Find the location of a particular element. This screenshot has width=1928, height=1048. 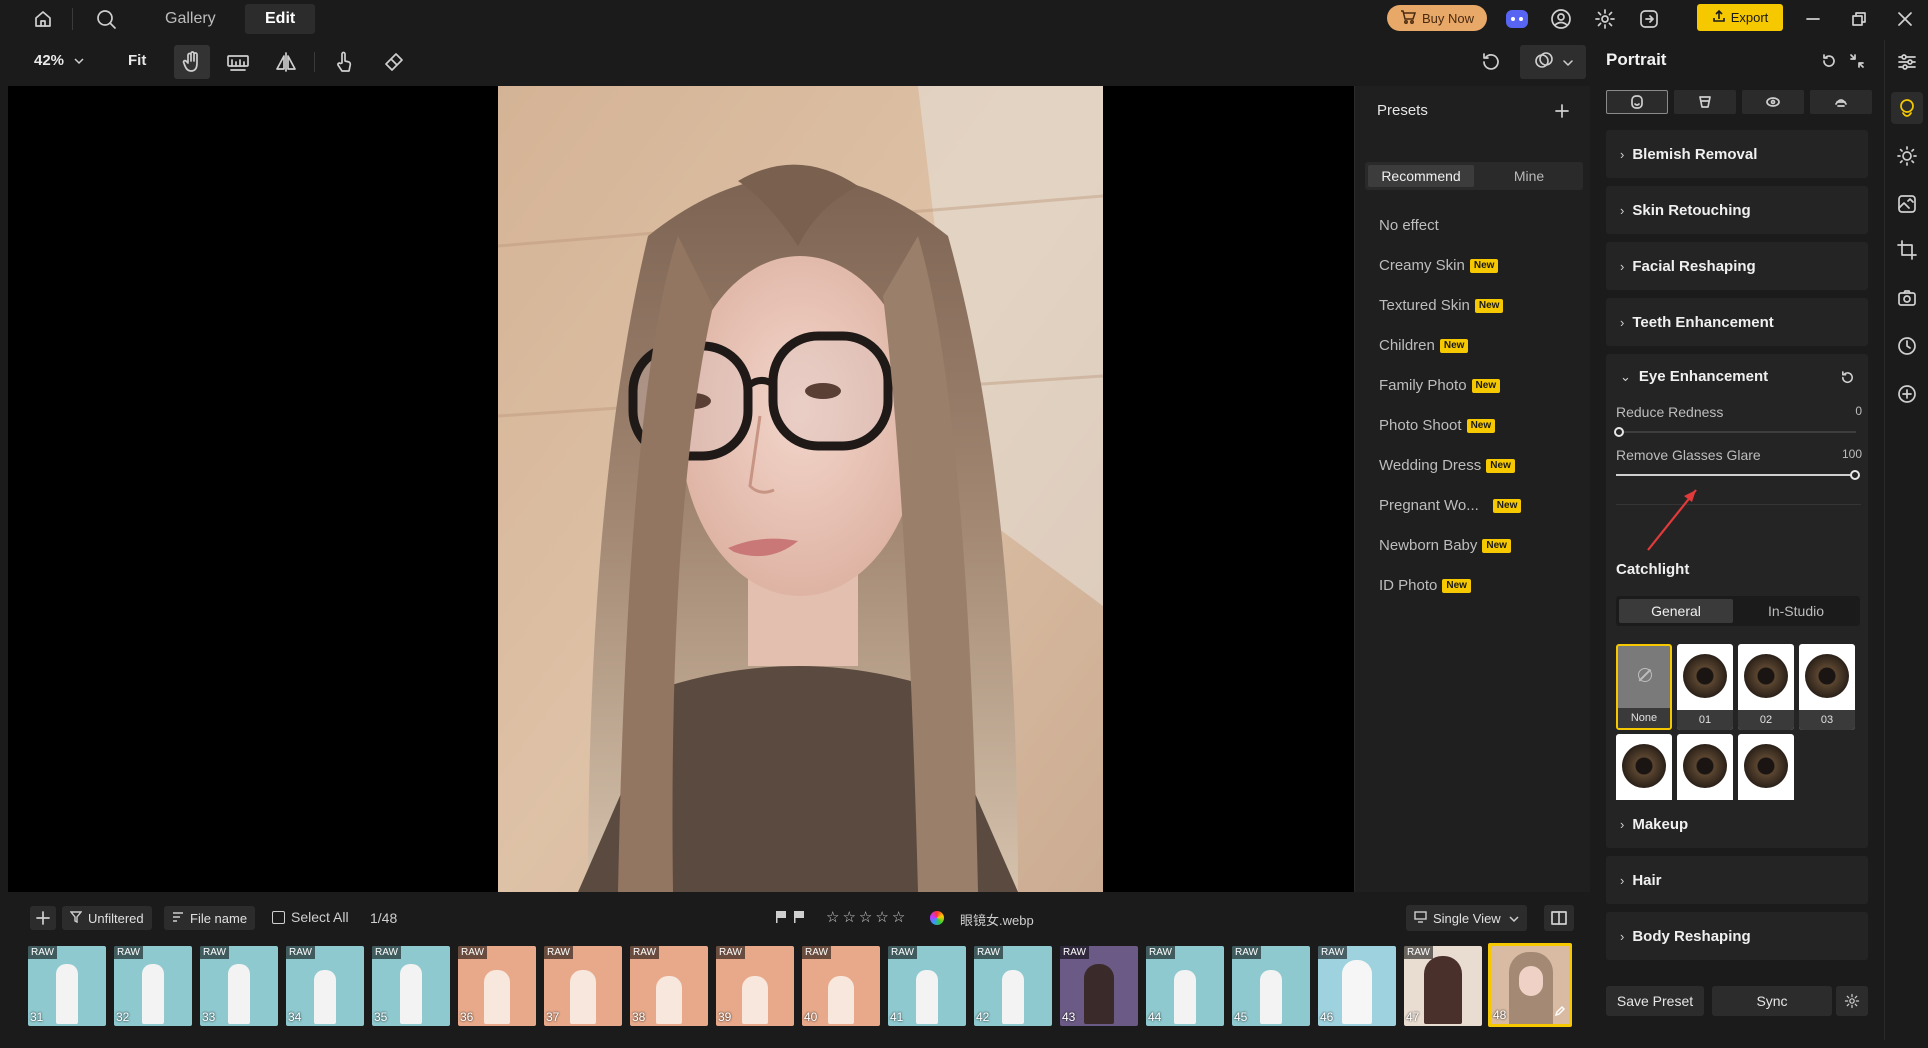

reduce-redness-slider is located at coordinates (1736, 432).